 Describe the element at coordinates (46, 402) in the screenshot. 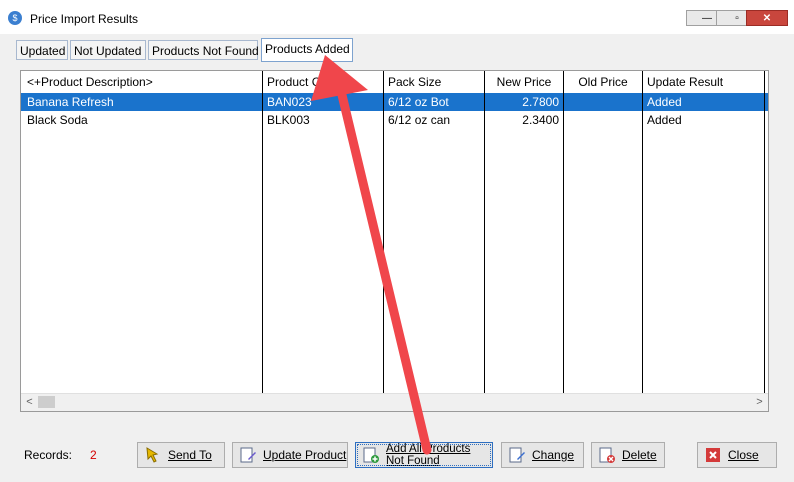

I see `scrollbar-thumb` at that location.